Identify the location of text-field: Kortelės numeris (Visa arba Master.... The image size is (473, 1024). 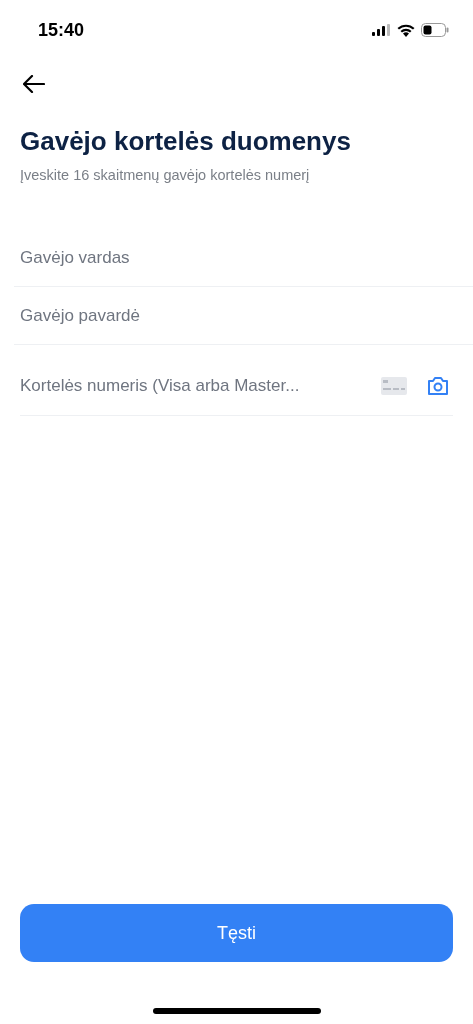
(197, 386).